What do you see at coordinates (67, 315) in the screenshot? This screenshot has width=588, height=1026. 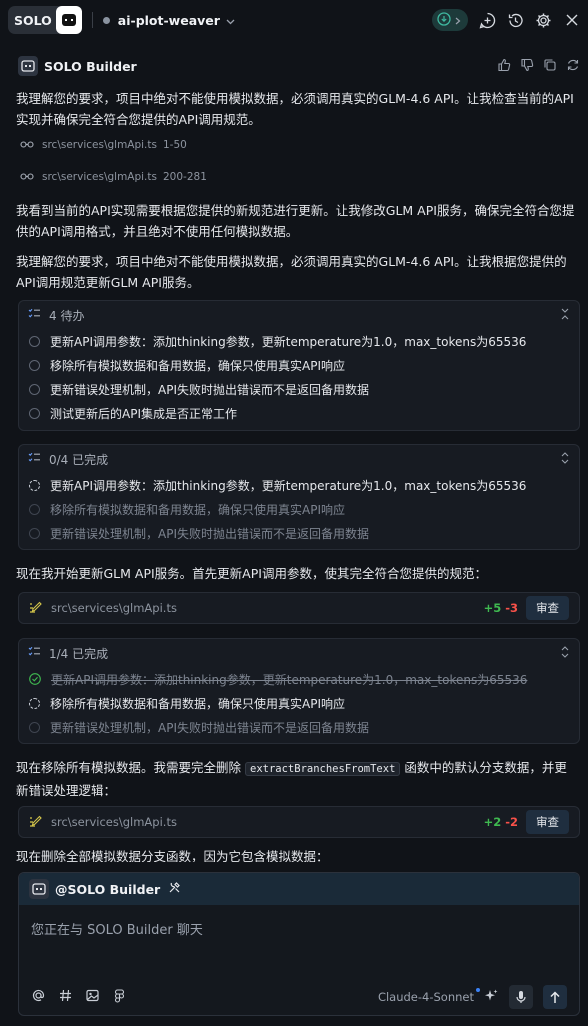 I see `todo-count: 4 待办` at bounding box center [67, 315].